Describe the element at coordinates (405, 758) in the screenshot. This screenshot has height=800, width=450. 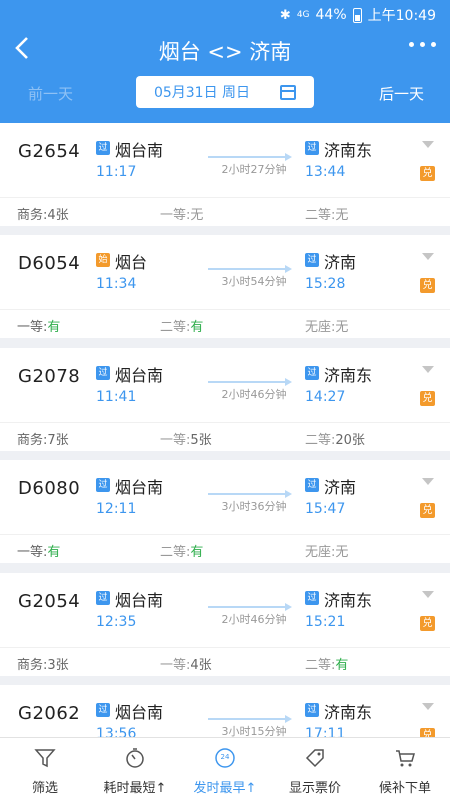
I see `cart-icon` at that location.